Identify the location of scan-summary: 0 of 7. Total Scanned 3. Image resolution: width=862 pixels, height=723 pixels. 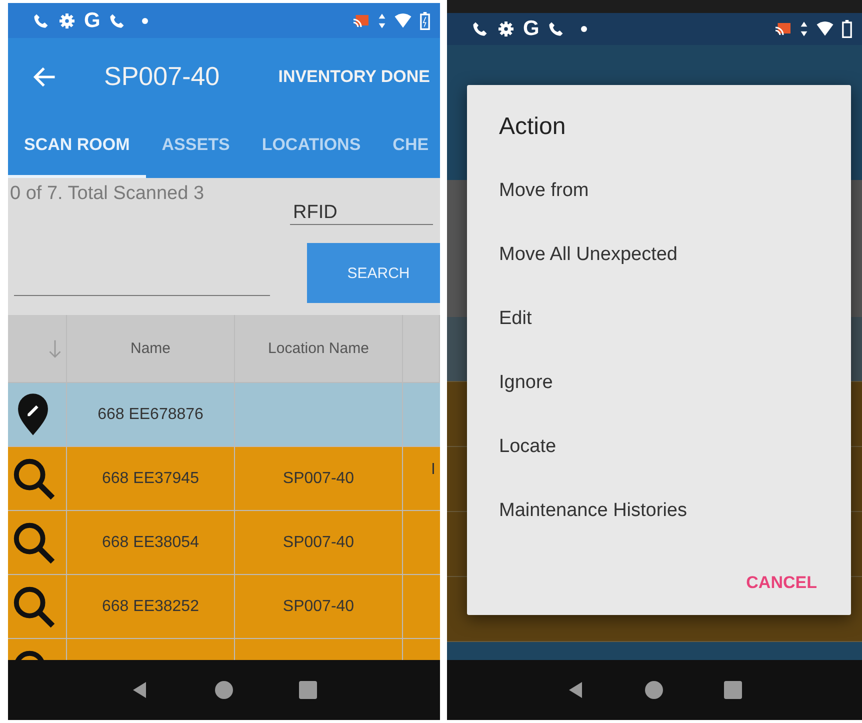
(107, 194).